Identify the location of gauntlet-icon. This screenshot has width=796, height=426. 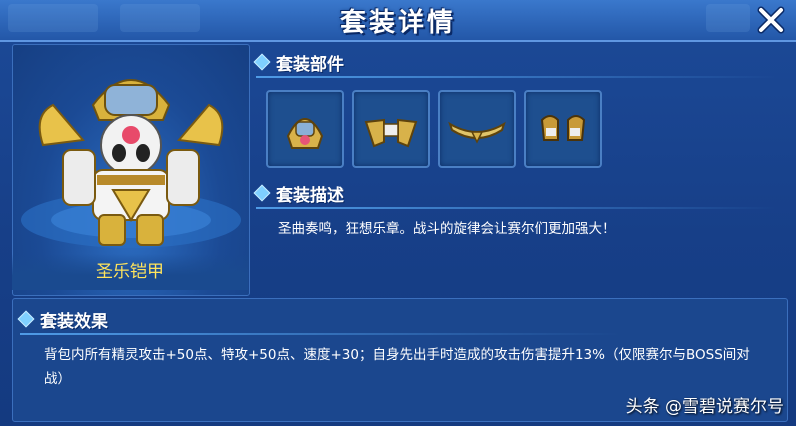
(563, 128).